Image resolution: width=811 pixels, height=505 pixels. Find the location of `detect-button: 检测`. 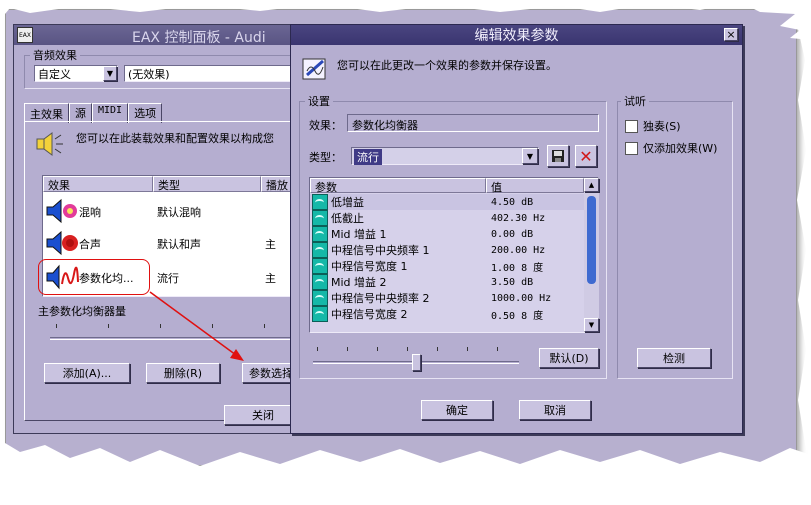

detect-button: 检测 is located at coordinates (674, 358).